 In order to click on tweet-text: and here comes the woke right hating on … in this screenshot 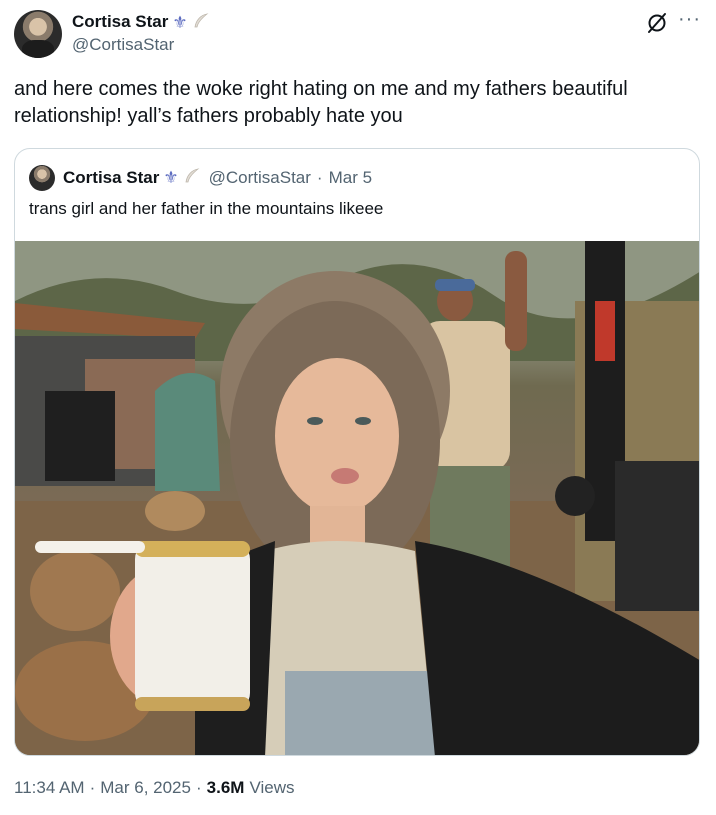, I will do `click(321, 102)`.